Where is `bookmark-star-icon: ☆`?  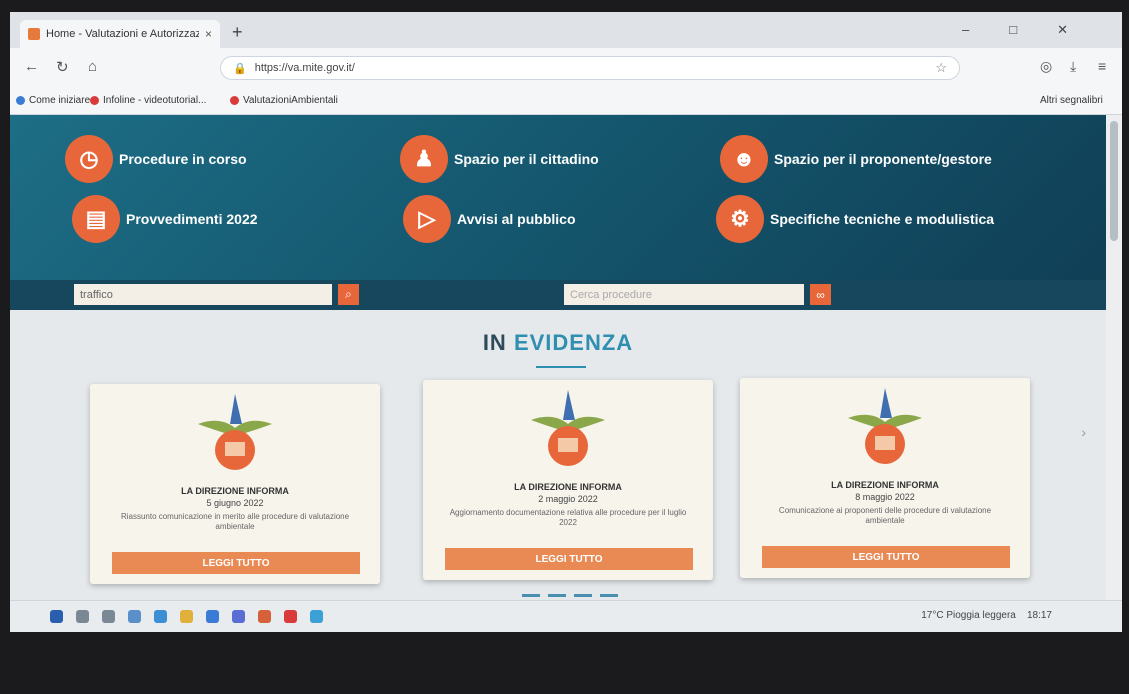
bookmark-star-icon: ☆ is located at coordinates (941, 68).